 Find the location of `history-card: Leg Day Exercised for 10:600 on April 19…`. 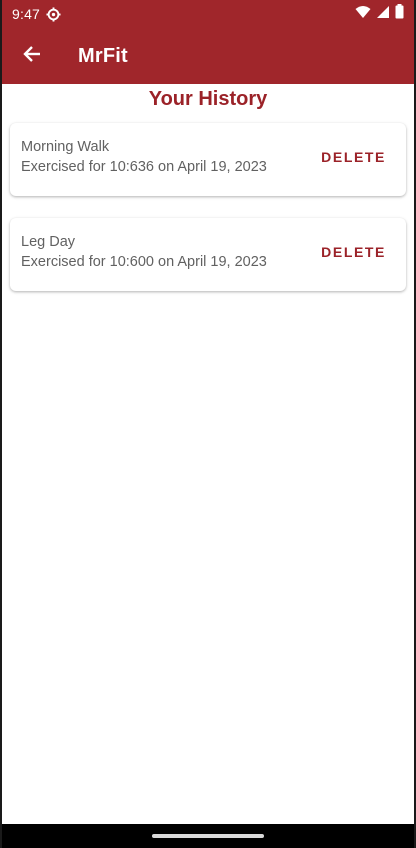

history-card: Leg Day Exercised for 10:600 on April 19… is located at coordinates (208, 254).